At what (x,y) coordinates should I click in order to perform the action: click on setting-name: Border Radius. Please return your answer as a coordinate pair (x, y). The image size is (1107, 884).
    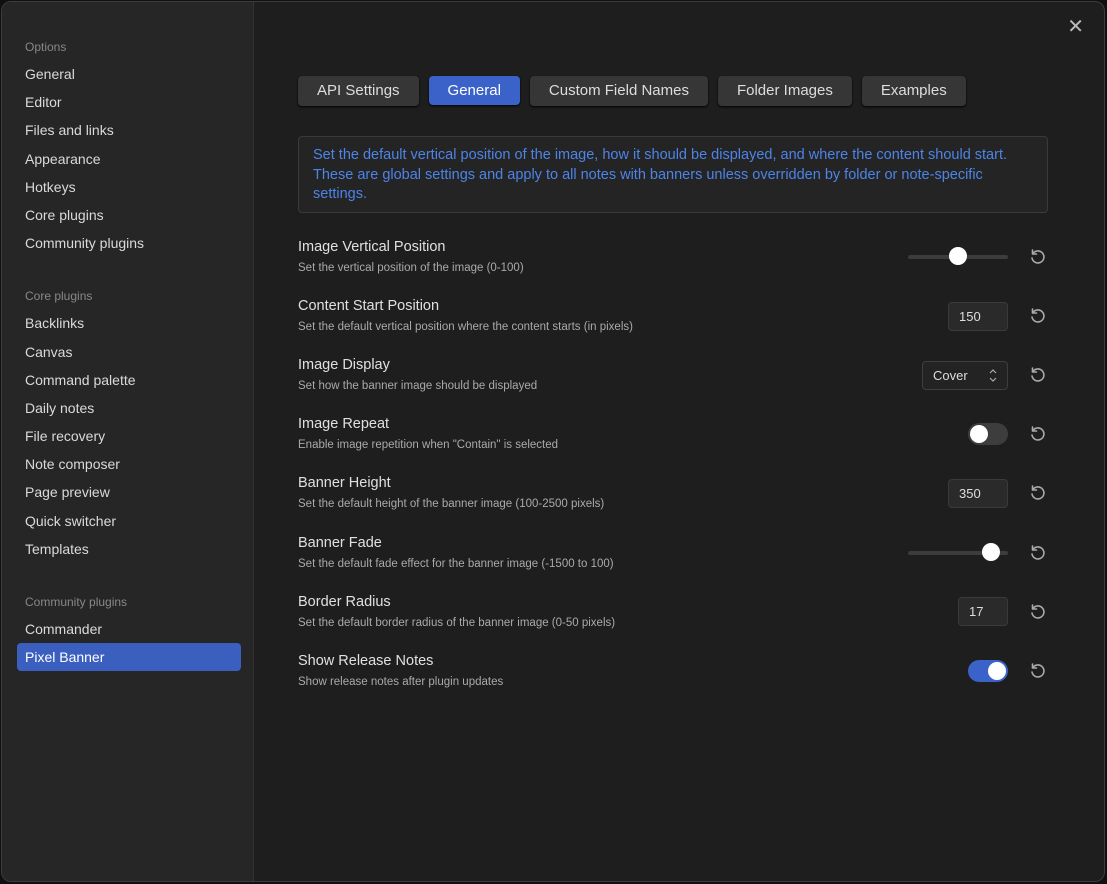
    Looking at the image, I should click on (344, 601).